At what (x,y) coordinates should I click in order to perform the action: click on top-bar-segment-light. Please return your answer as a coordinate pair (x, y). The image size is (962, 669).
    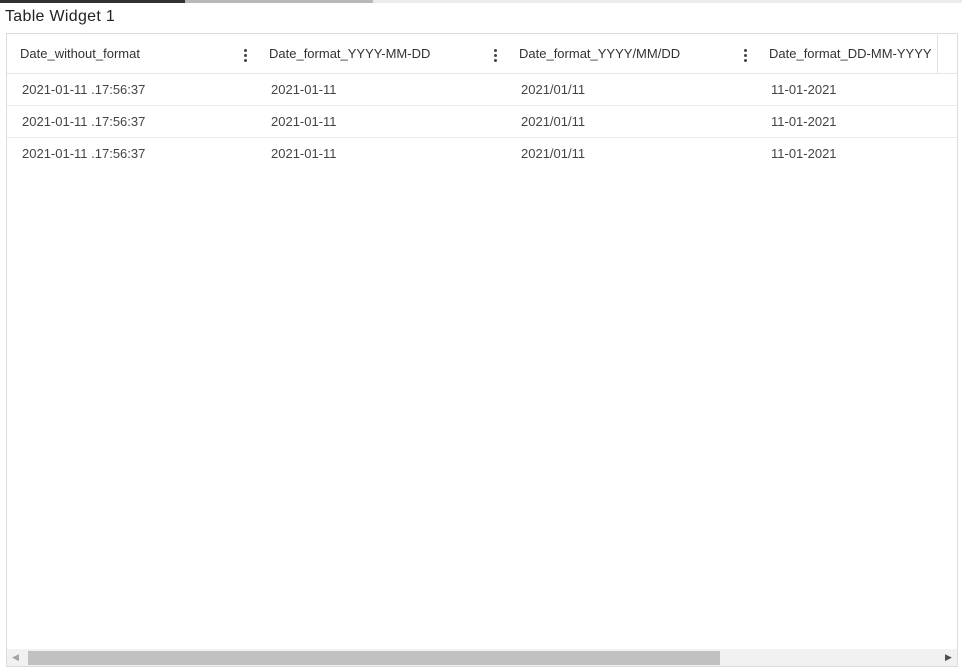
    Looking at the image, I should click on (279, 1).